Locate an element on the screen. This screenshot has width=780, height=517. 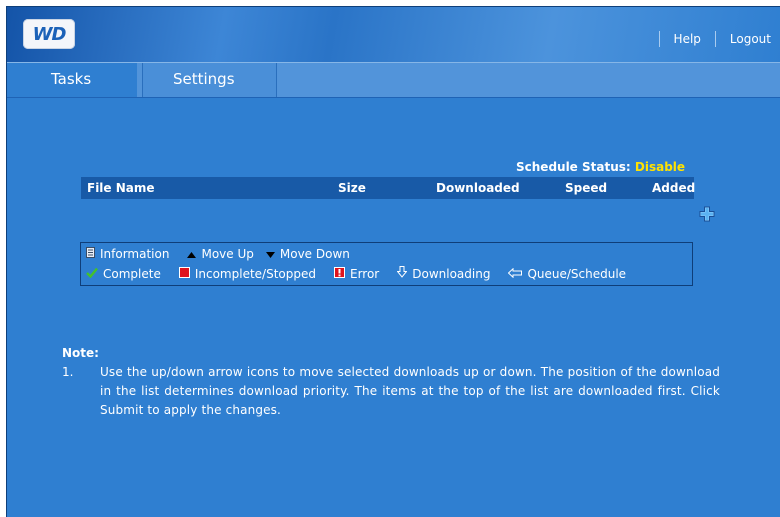
legend-label: Error is located at coordinates (364, 273).